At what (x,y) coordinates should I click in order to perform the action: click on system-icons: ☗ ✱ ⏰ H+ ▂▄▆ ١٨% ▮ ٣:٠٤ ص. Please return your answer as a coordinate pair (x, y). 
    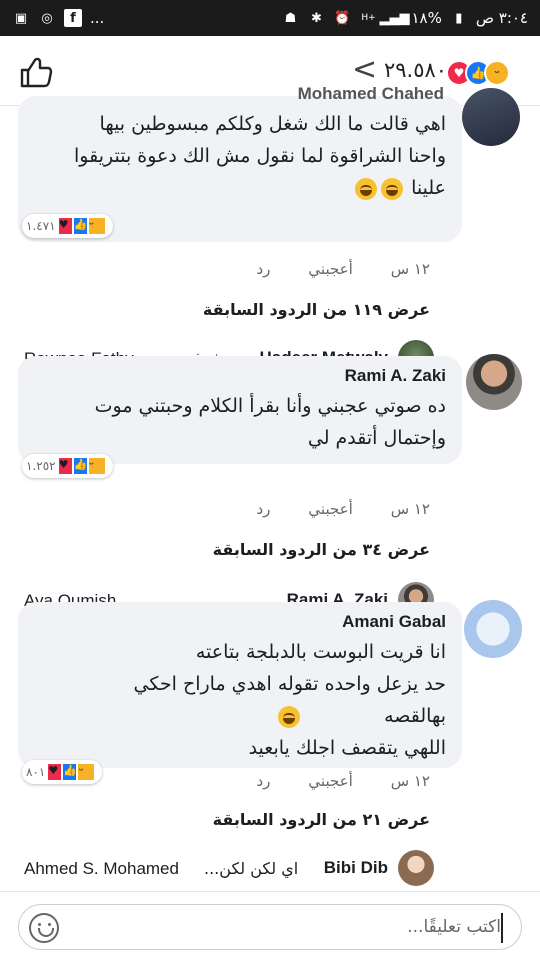
    Looking at the image, I should click on (404, 18).